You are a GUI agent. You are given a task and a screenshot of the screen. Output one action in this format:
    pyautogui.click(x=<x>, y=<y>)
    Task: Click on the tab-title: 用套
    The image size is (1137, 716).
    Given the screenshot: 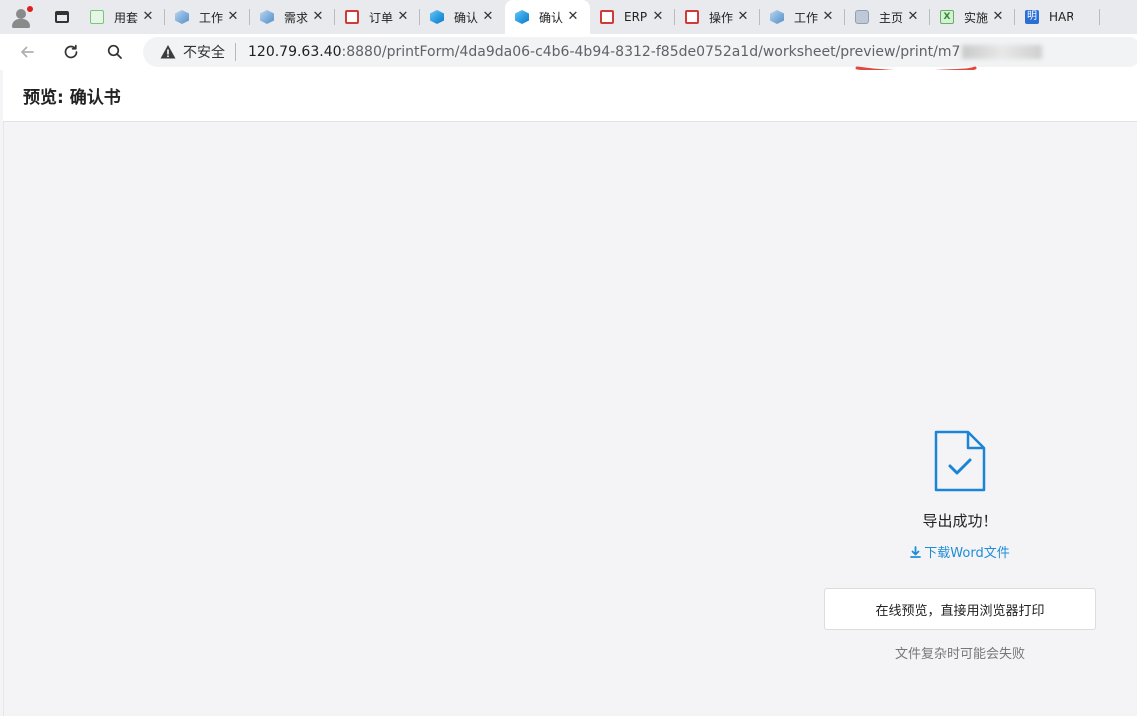 What is the action you would take?
    pyautogui.click(x=126, y=17)
    